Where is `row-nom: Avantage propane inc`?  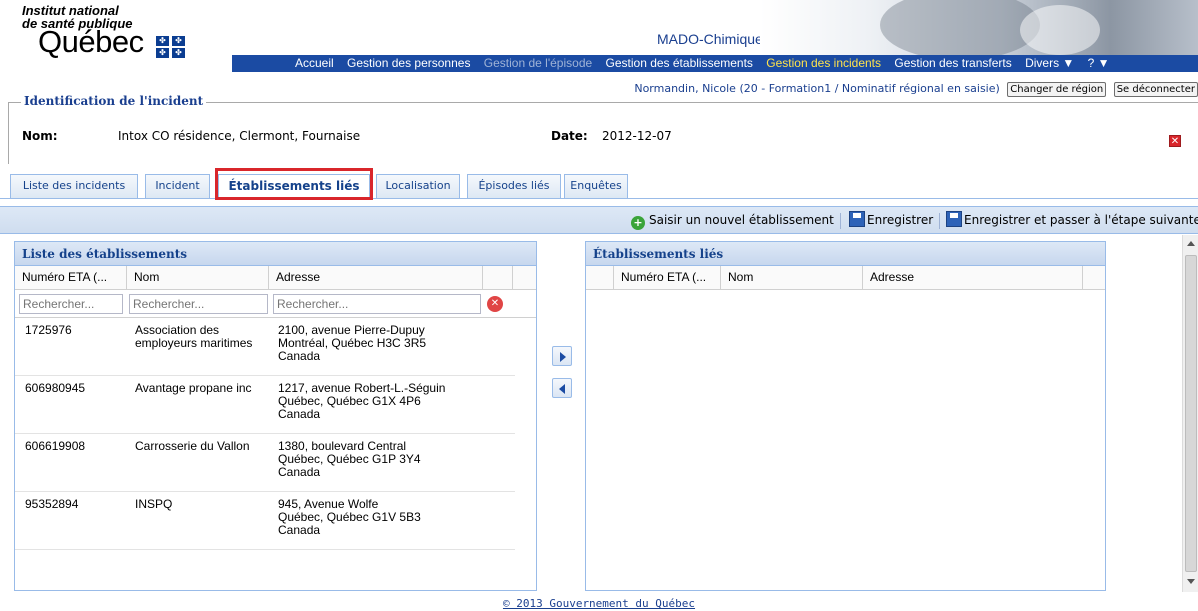
row-nom: Avantage propane inc is located at coordinates (193, 388).